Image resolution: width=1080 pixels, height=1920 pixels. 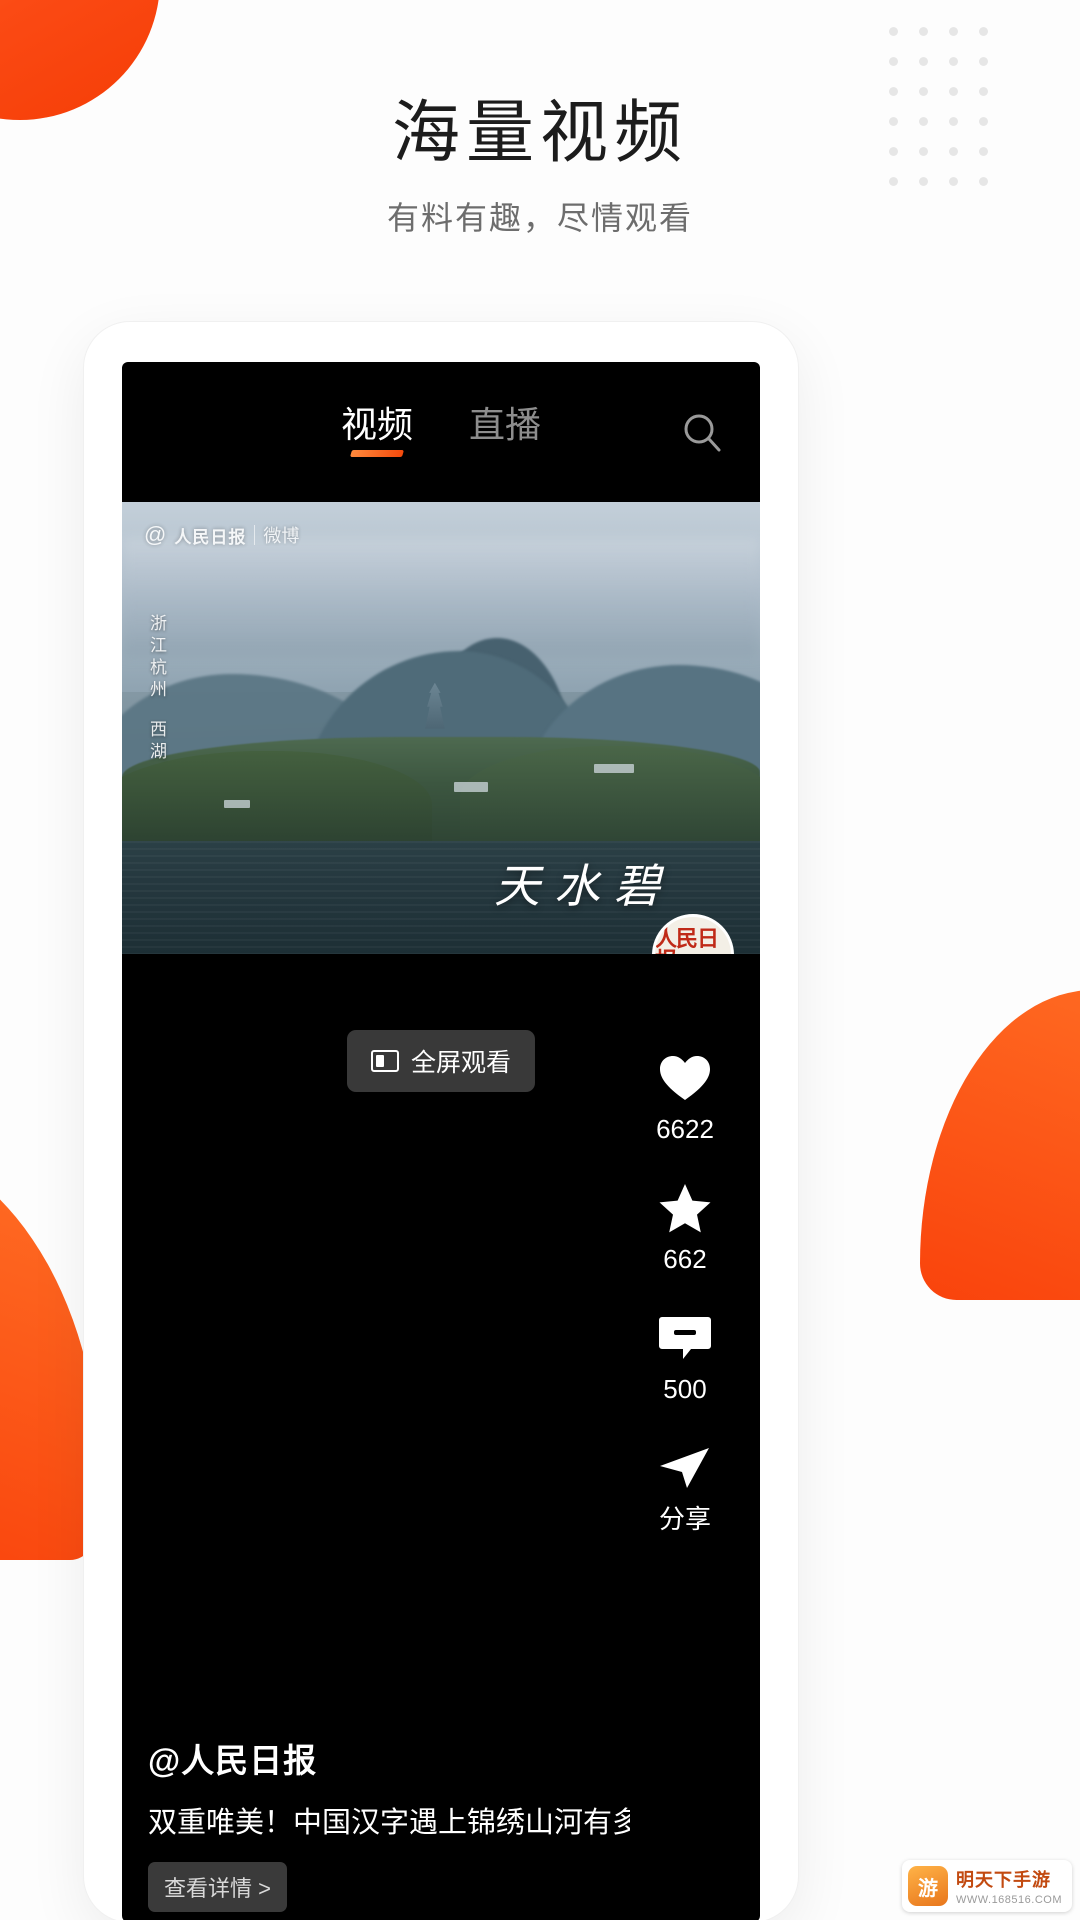 What do you see at coordinates (217, 1887) in the screenshot?
I see `caption-detail-button: 查看详情 >` at bounding box center [217, 1887].